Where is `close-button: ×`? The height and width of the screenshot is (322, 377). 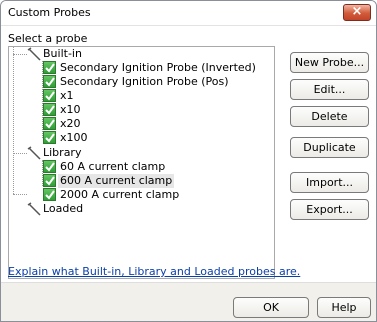 close-button: × is located at coordinates (357, 12).